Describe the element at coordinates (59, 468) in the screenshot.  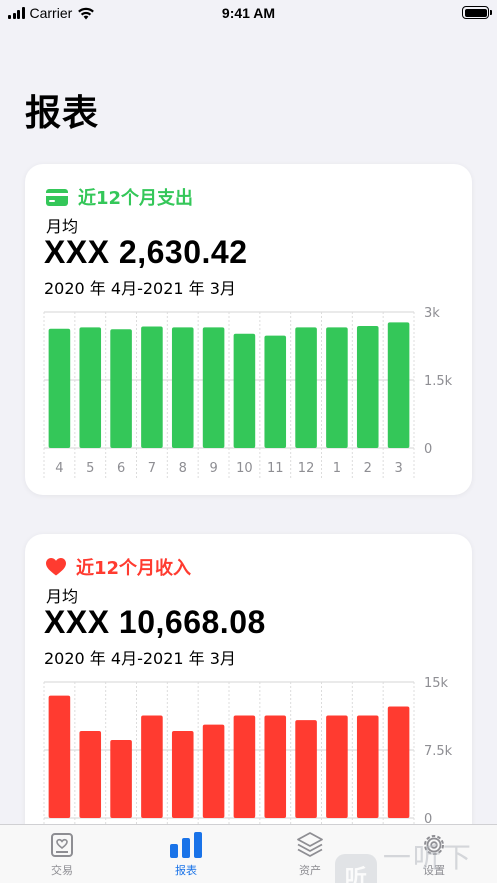
I see `x-tick-label: 4` at that location.